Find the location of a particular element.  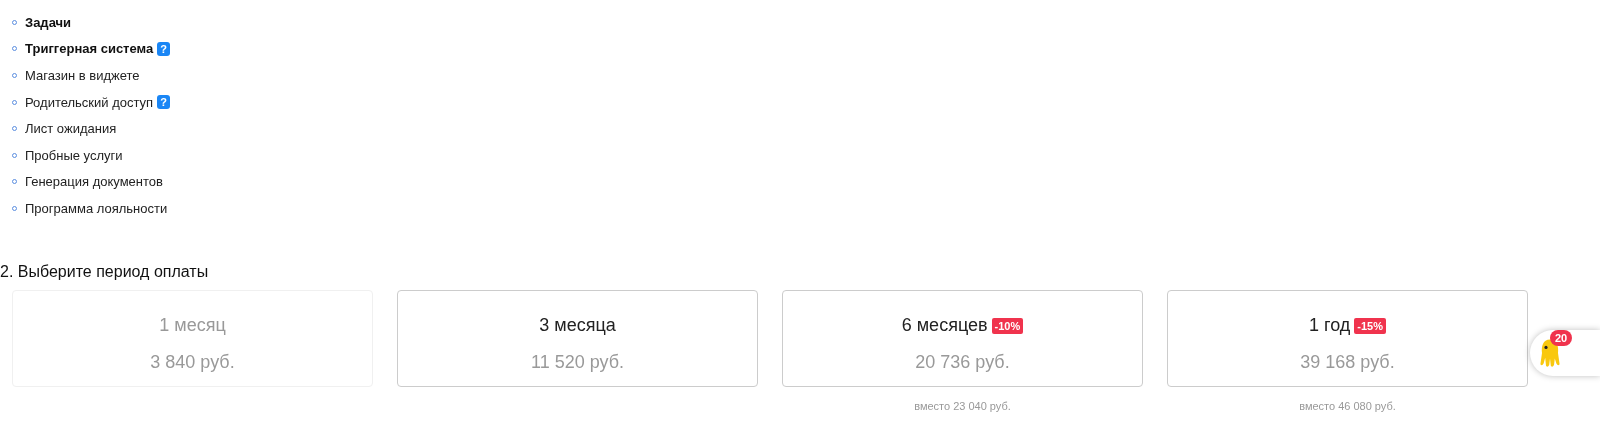

old-price: вместо 46 080 руб. is located at coordinates (1347, 405).